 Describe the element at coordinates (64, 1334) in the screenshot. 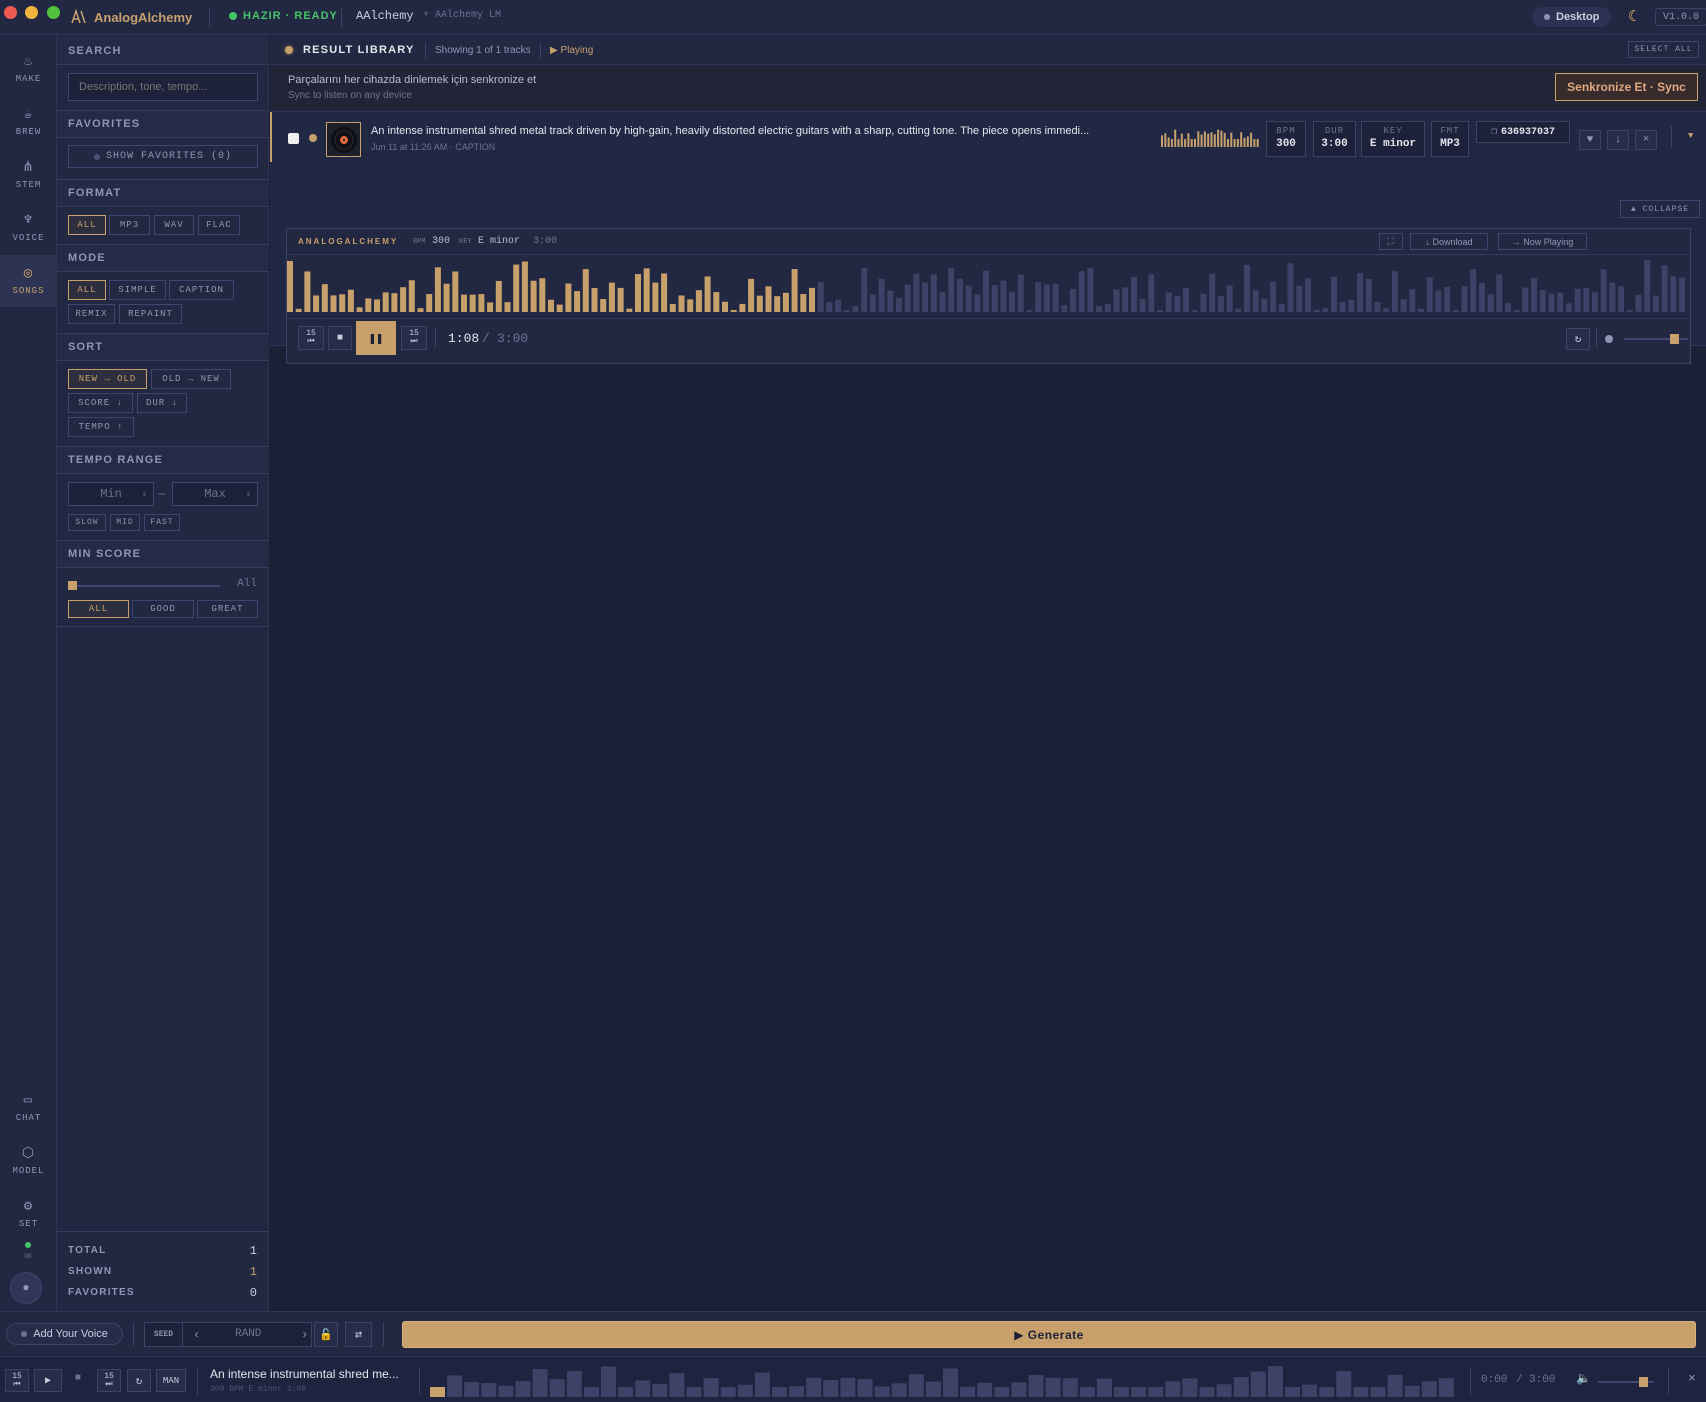

I see `add-voice-button: Add Your Voice` at that location.